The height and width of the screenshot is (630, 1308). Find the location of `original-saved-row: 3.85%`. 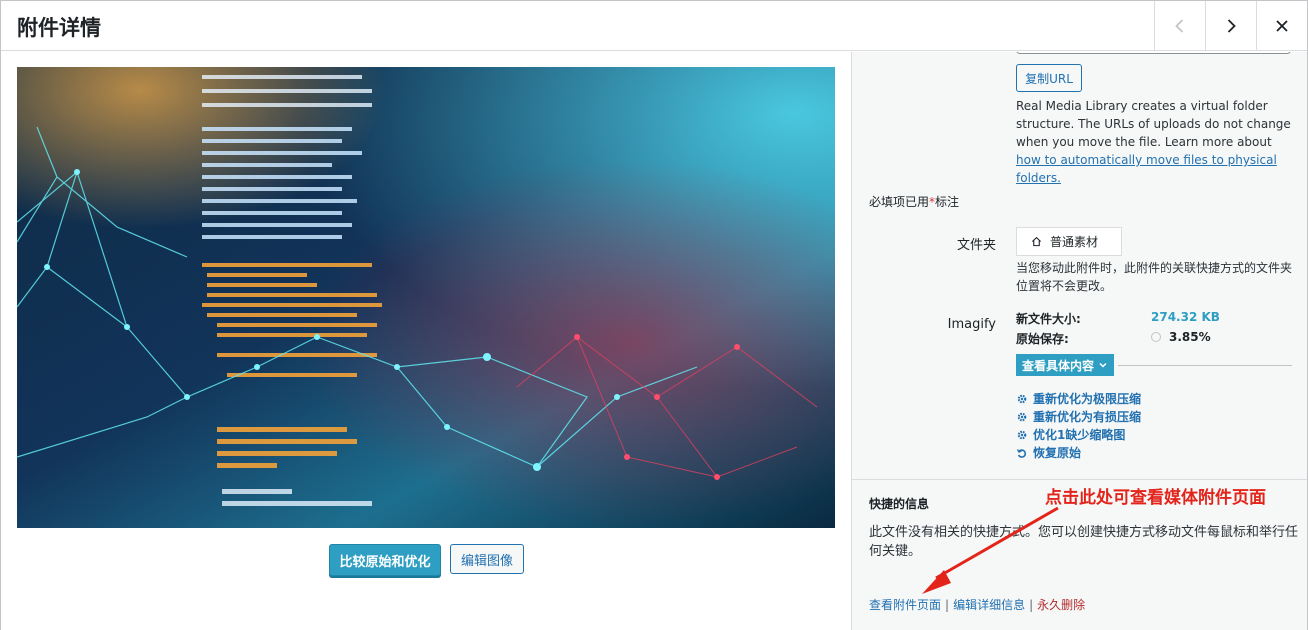

original-saved-row: 3.85% is located at coordinates (1181, 337).